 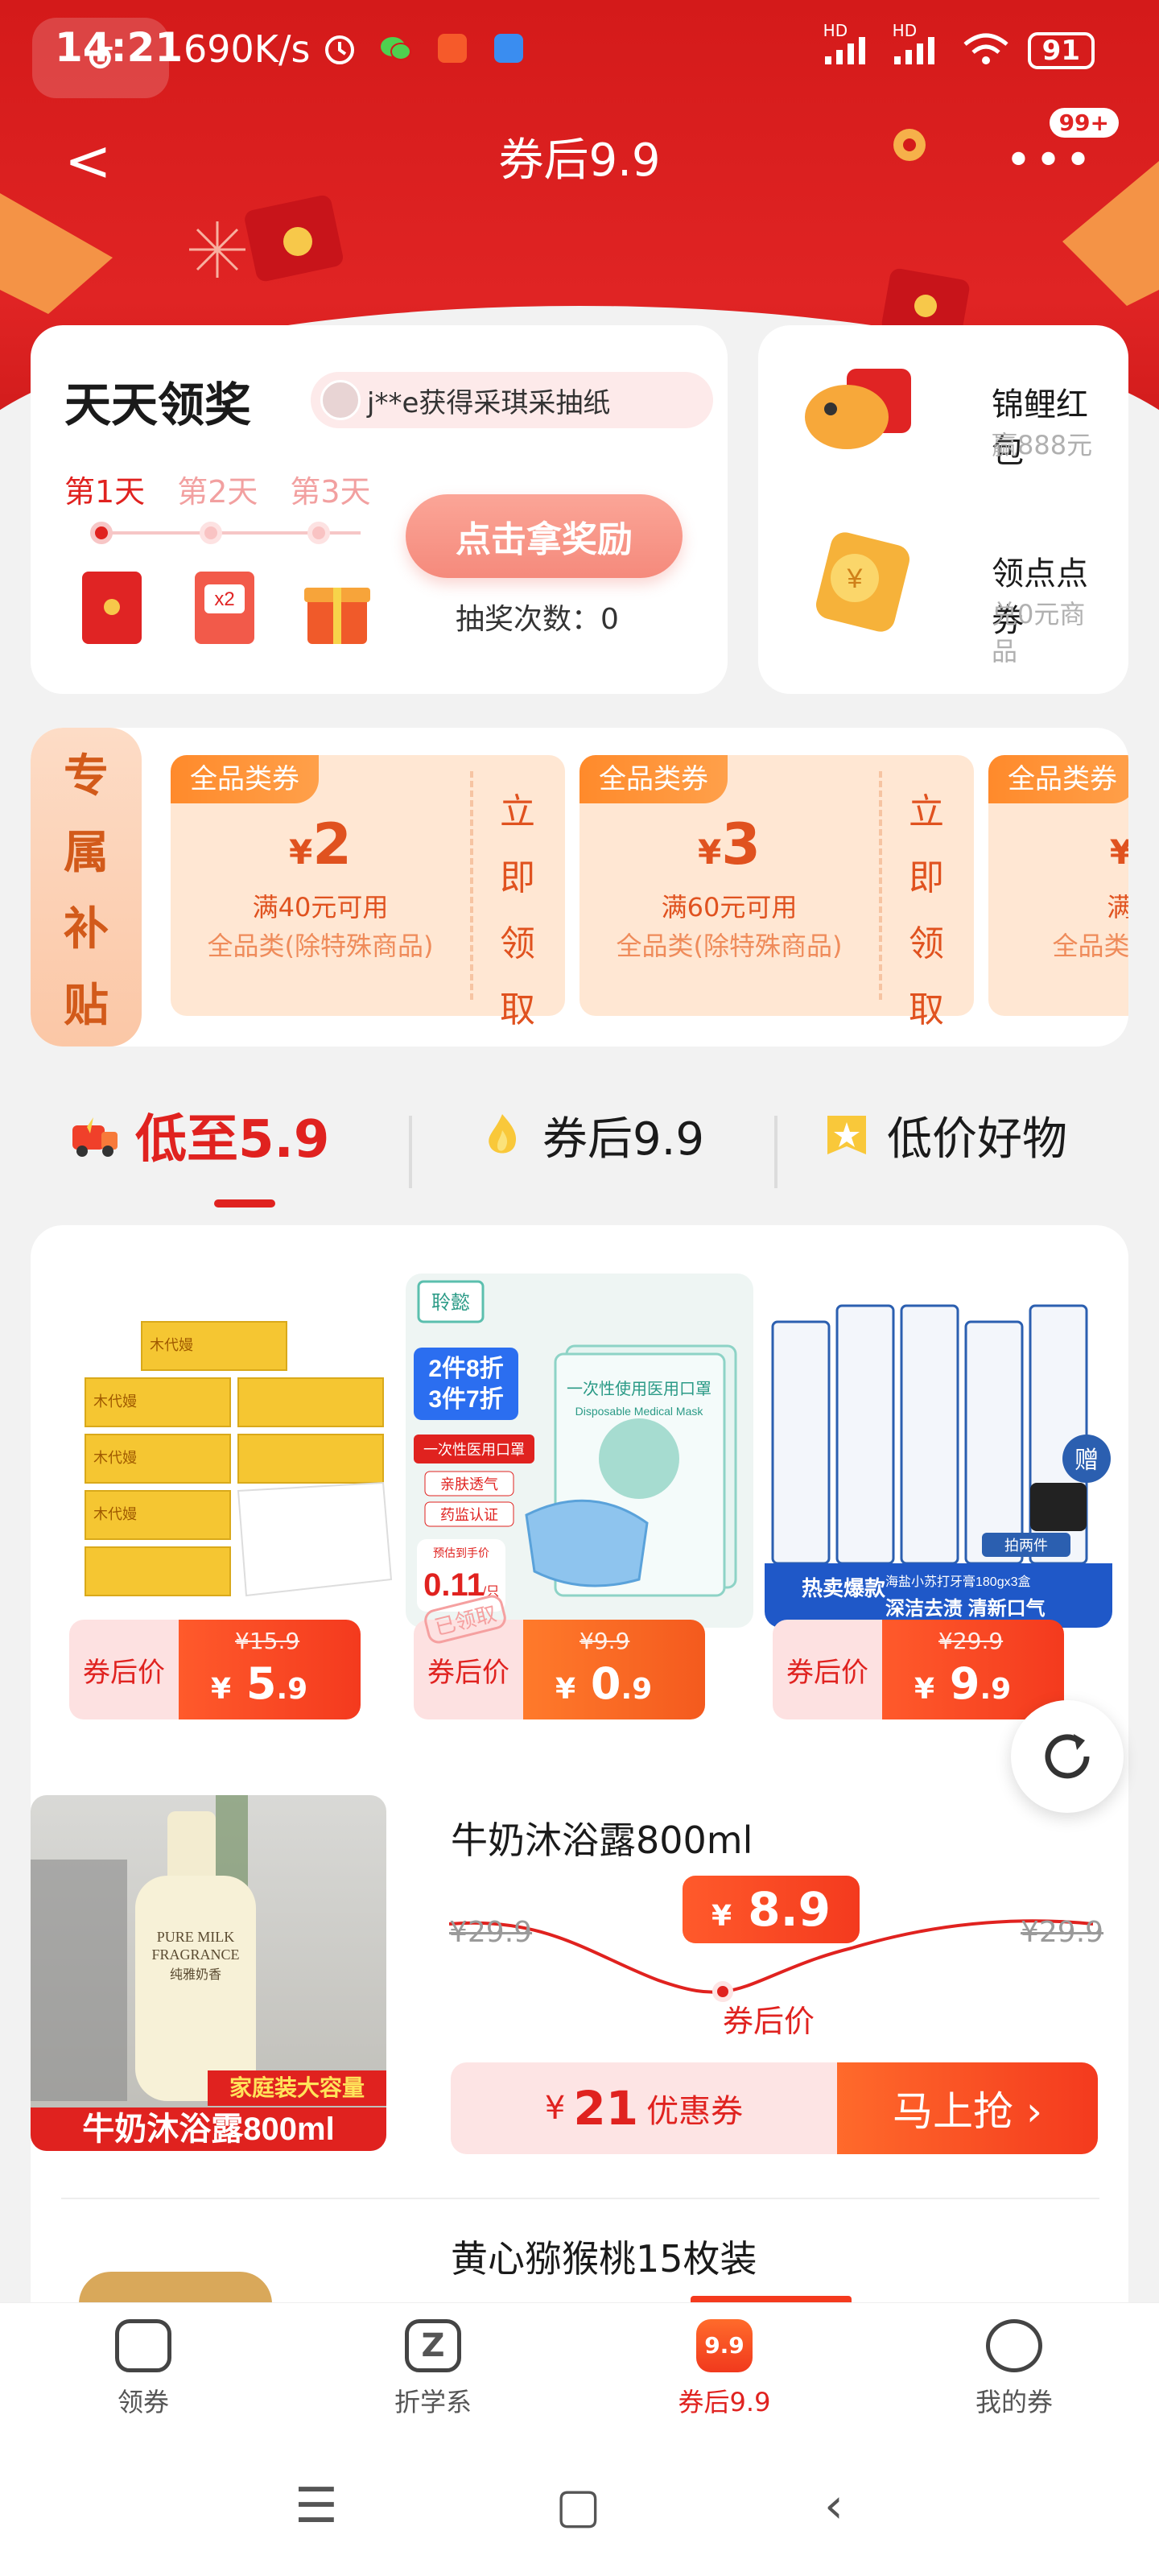 What do you see at coordinates (101, 533) in the screenshot?
I see `day-1-dot` at bounding box center [101, 533].